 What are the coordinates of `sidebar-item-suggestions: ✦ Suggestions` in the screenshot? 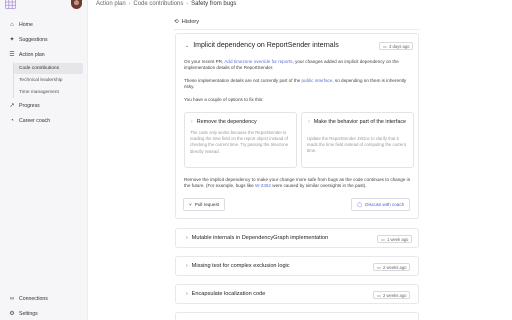 It's located at (43, 39).